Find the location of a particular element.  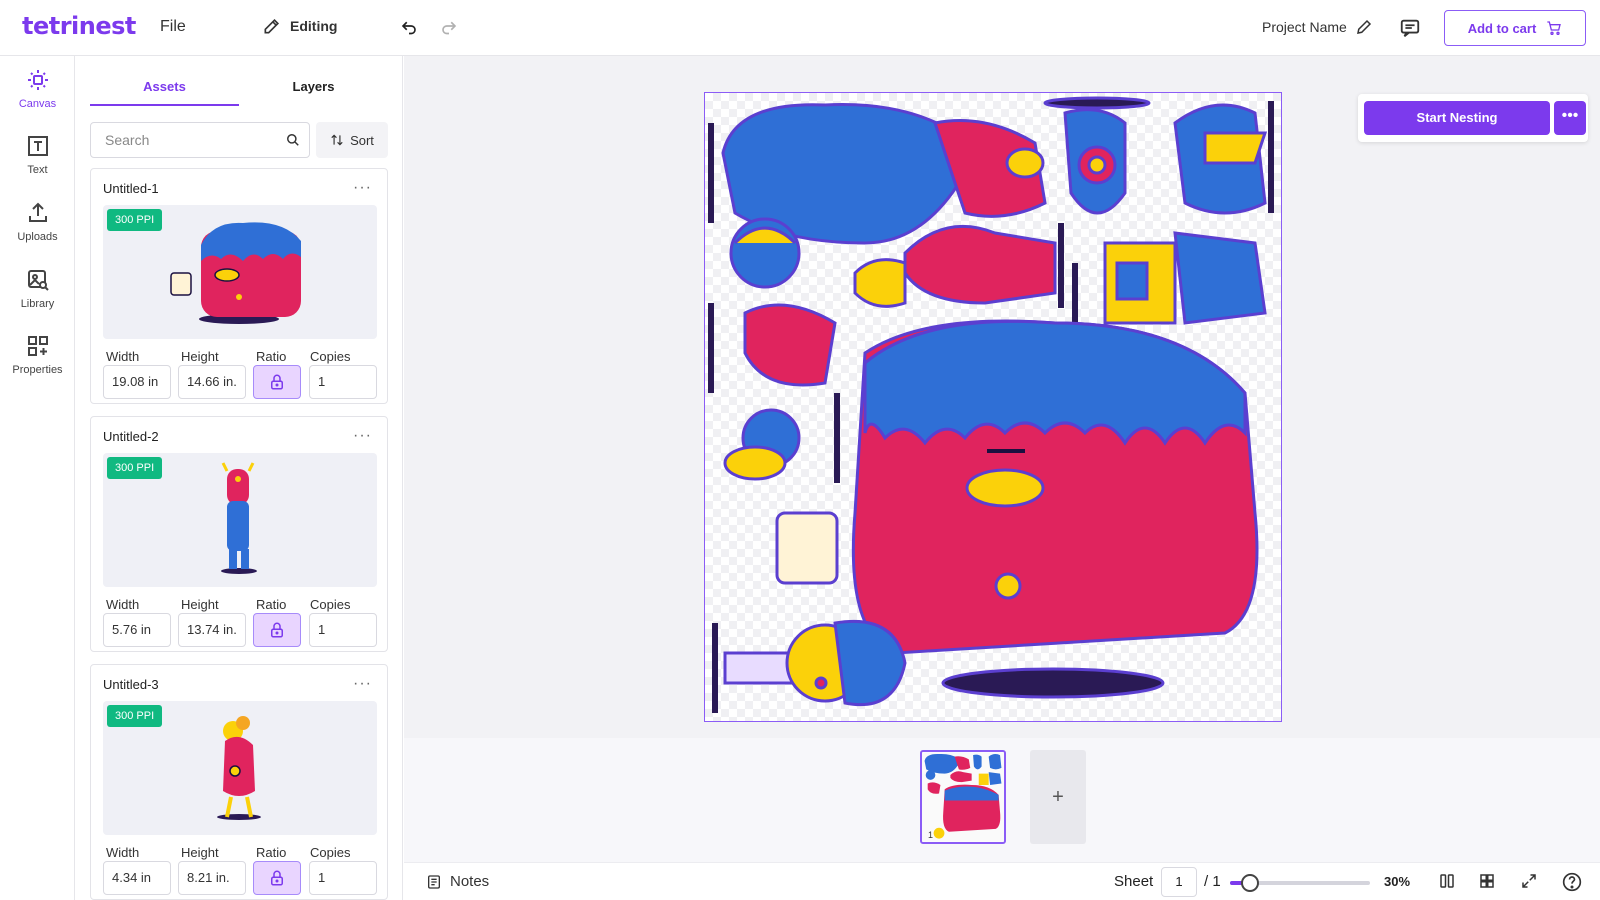

asset-name: Untitled-1 is located at coordinates (131, 188).